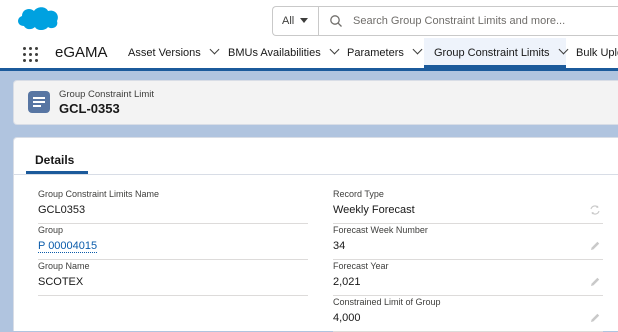 Image resolution: width=618 pixels, height=332 pixels. What do you see at coordinates (107, 94) in the screenshot?
I see `object-type-label: Group Constraint Limit` at bounding box center [107, 94].